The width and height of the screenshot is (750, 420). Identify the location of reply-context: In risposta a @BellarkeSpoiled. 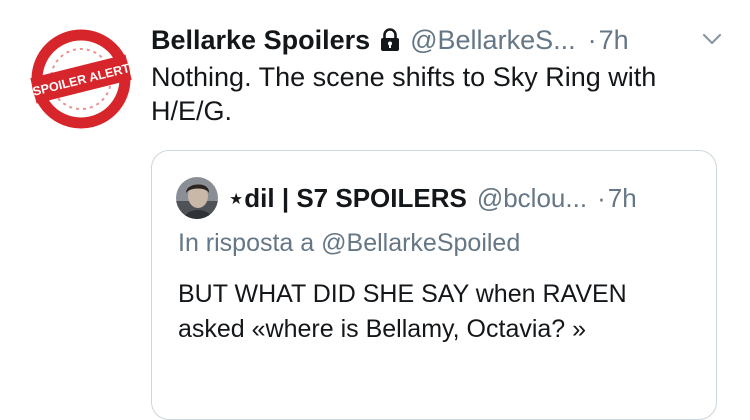
(438, 247).